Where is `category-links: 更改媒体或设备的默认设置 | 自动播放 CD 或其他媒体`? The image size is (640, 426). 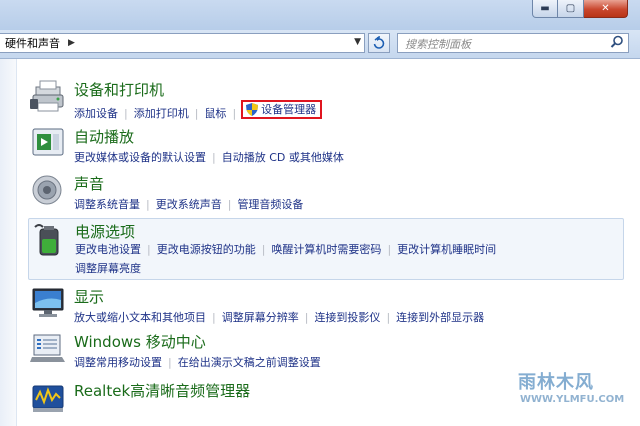
category-links: 更改媒体或设备的默认设置 | 自动播放 CD 或其他媒体 is located at coordinates (209, 157).